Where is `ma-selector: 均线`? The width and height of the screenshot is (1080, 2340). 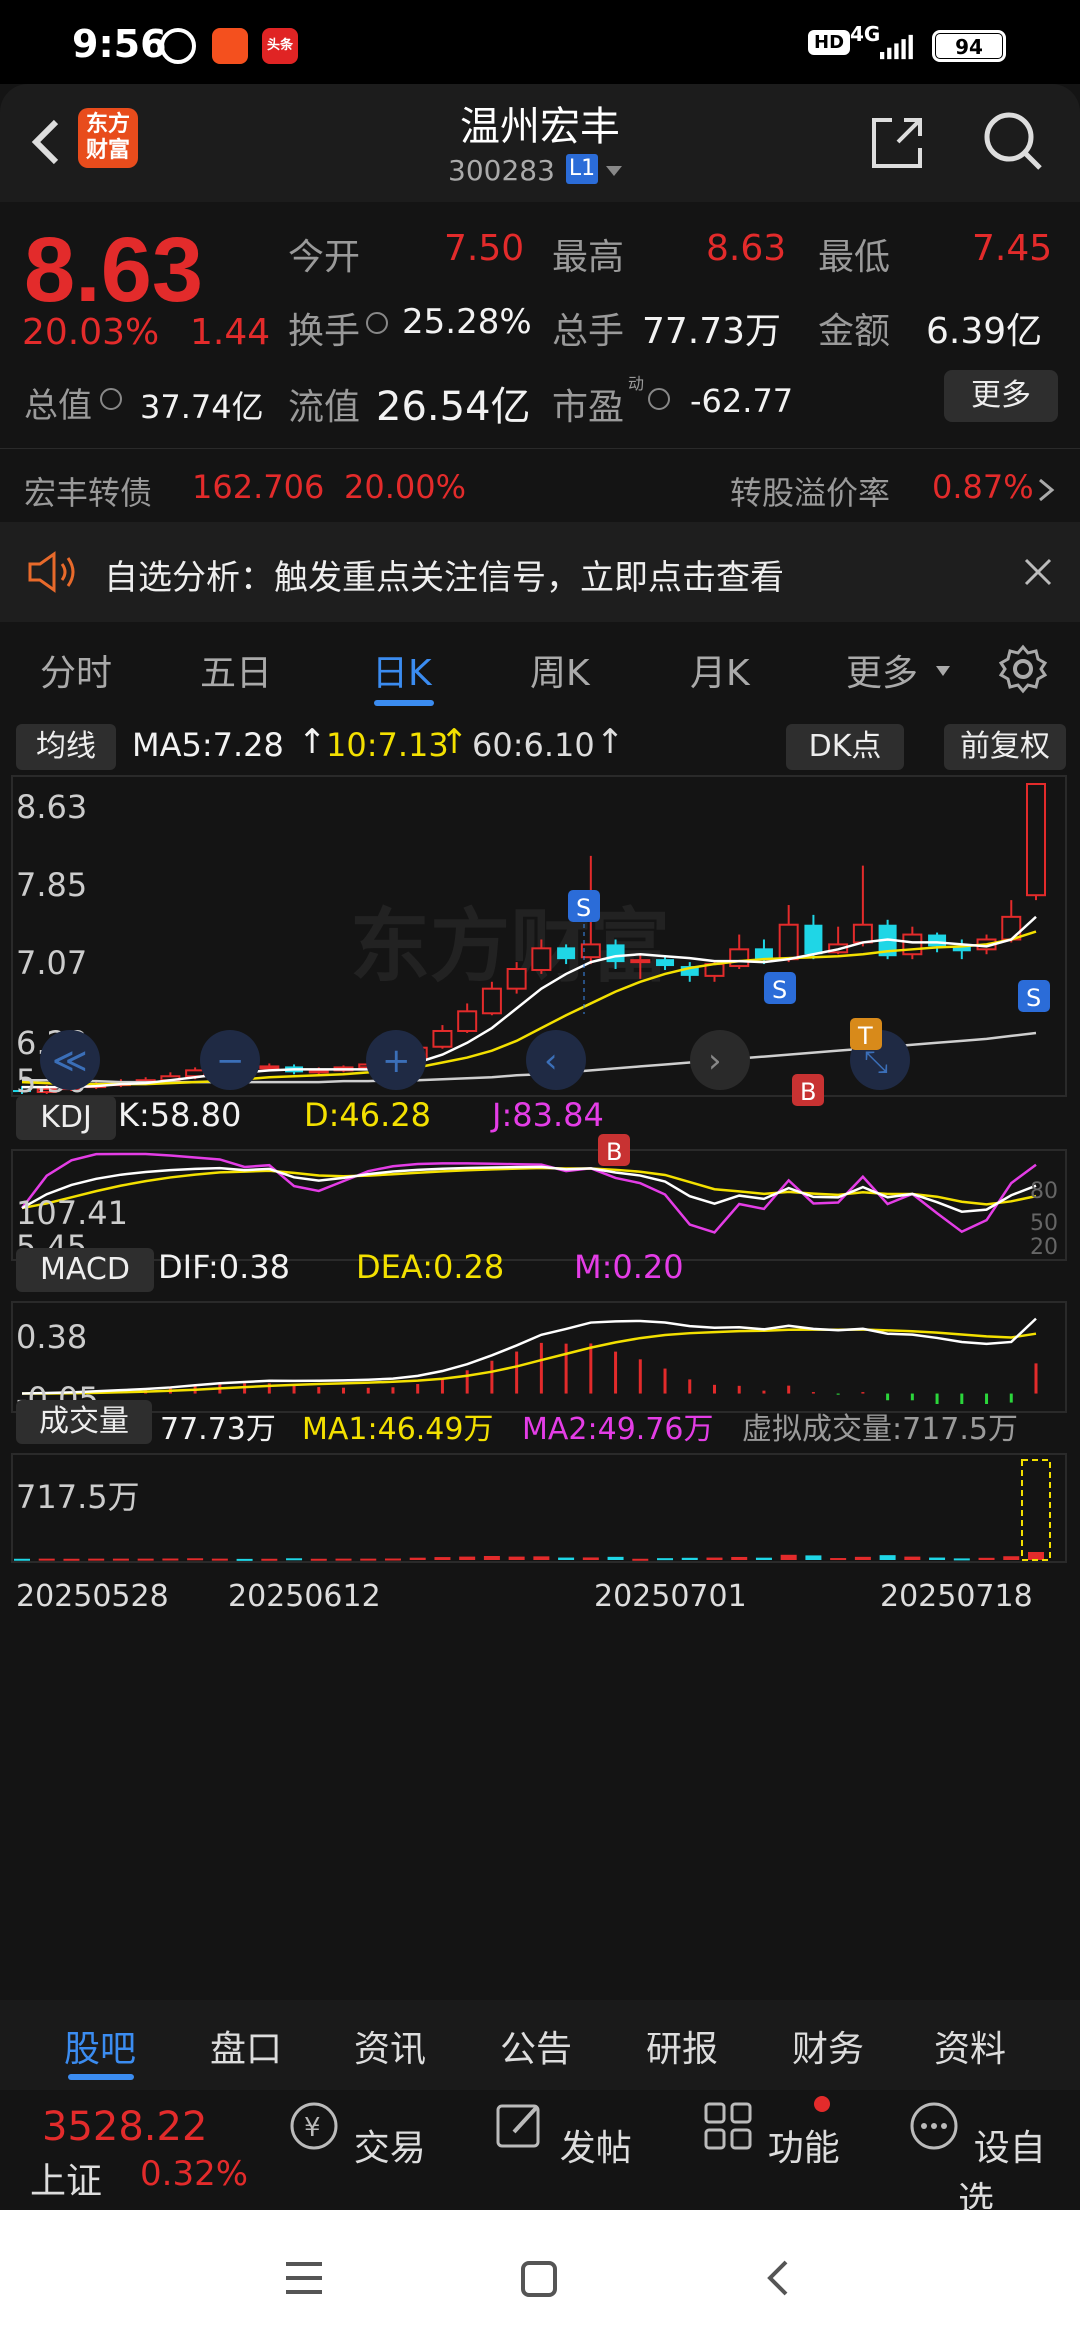 ma-selector: 均线 is located at coordinates (66, 747).